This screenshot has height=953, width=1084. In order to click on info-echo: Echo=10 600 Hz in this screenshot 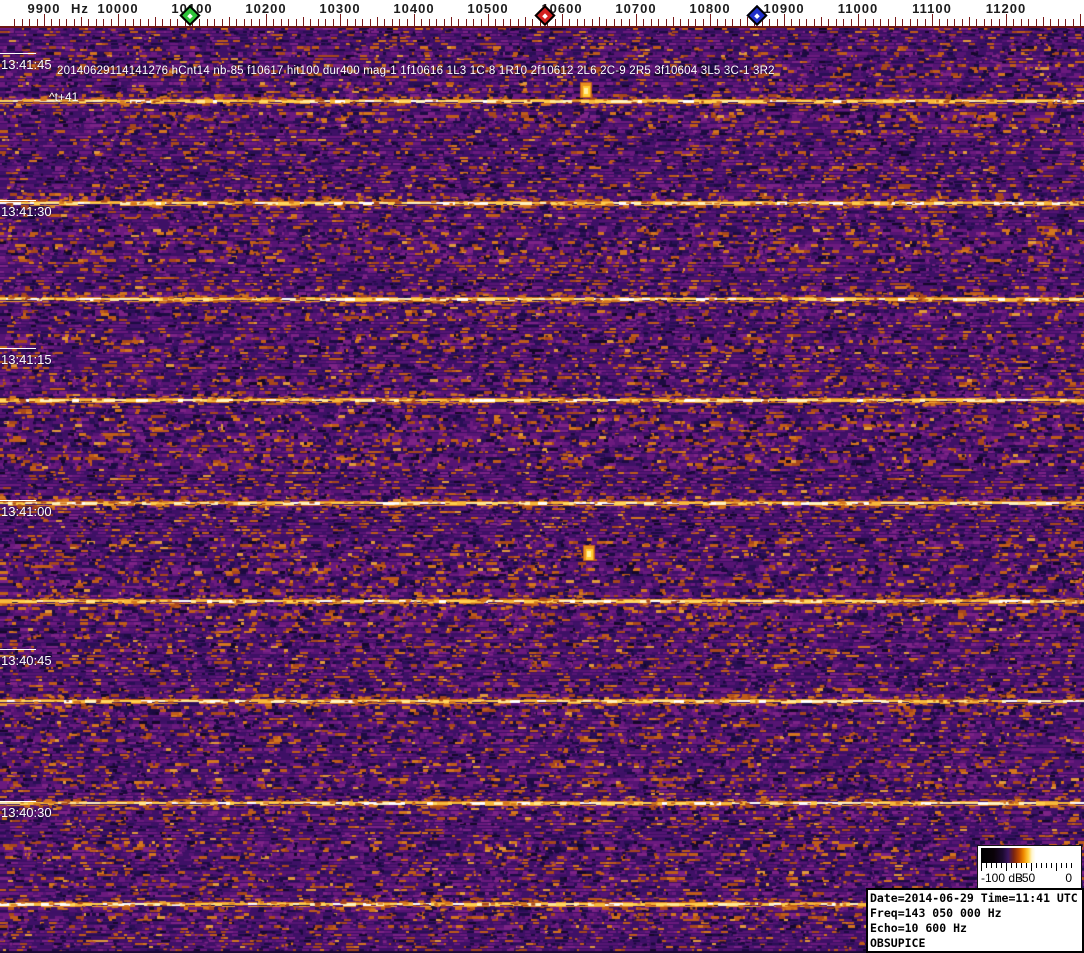, I will do `click(918, 928)`.